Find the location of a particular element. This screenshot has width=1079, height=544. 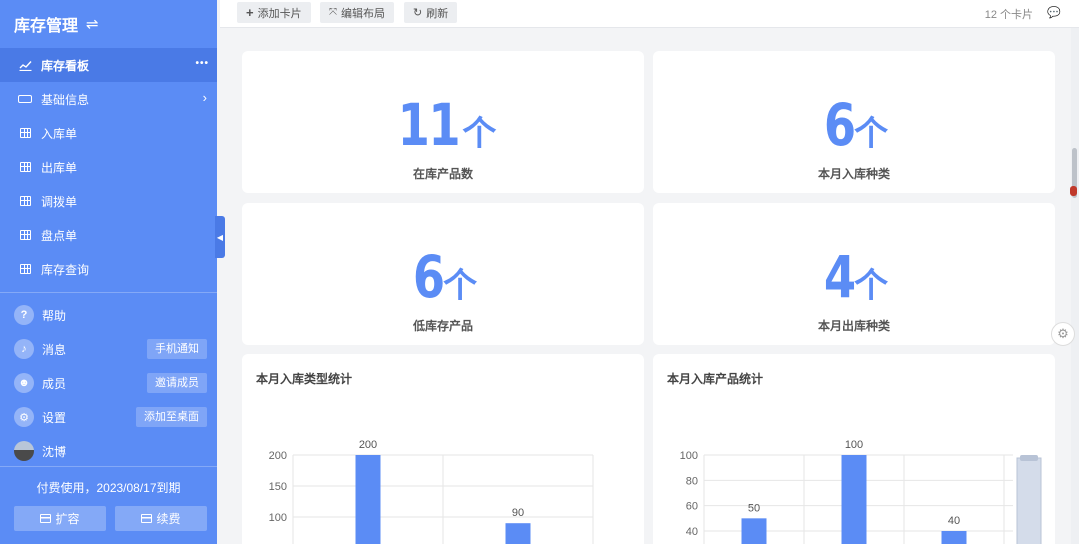

help-icon: ? is located at coordinates (24, 315).